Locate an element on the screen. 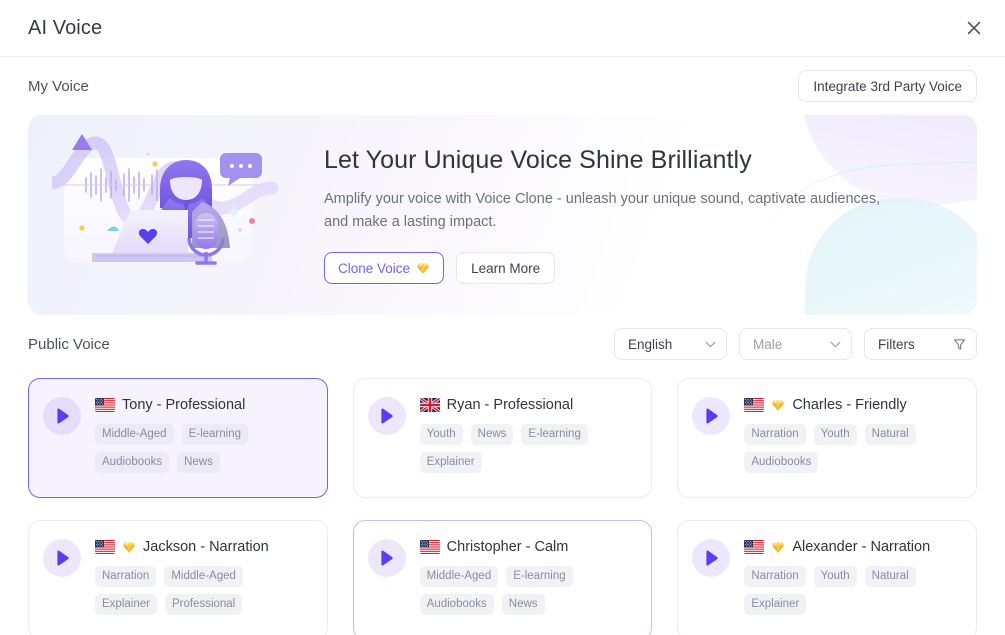 This screenshot has height=635, width=1005. voice-name: Ryan - Professional is located at coordinates (510, 405).